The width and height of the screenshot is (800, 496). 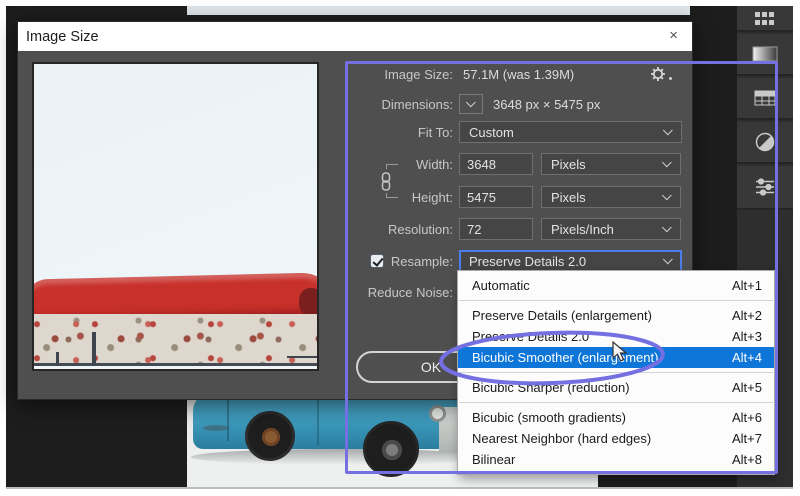 What do you see at coordinates (747, 357) in the screenshot?
I see `menu-item-shortcut: Alt+4` at bounding box center [747, 357].